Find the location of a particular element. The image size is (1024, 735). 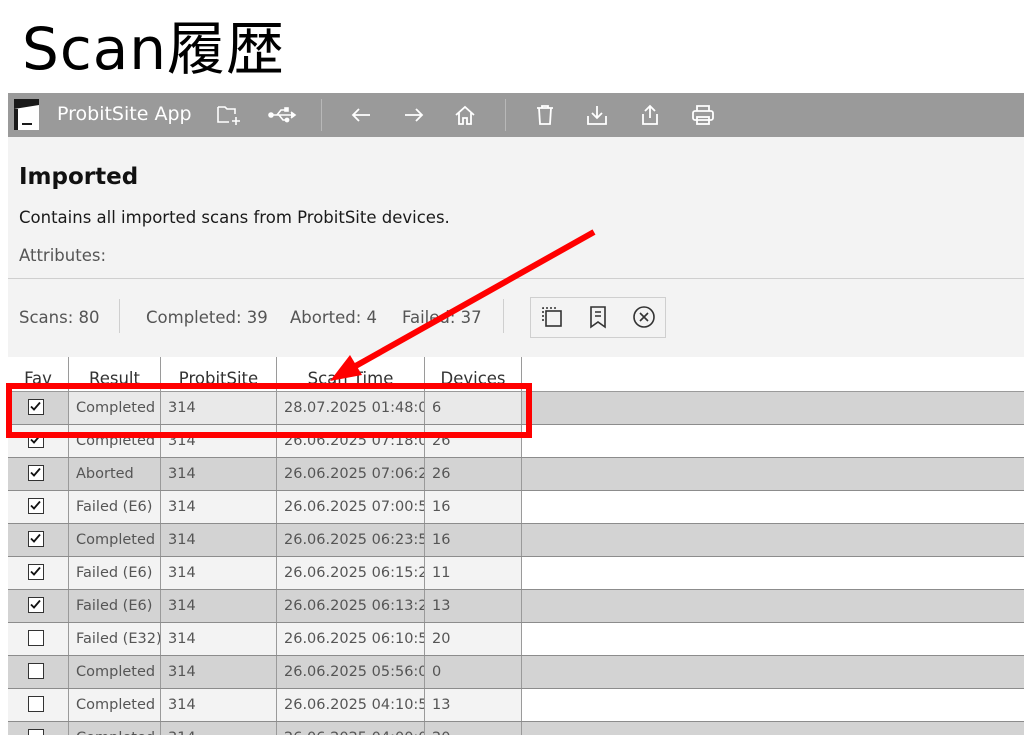

new-folder-icon is located at coordinates (229, 115).